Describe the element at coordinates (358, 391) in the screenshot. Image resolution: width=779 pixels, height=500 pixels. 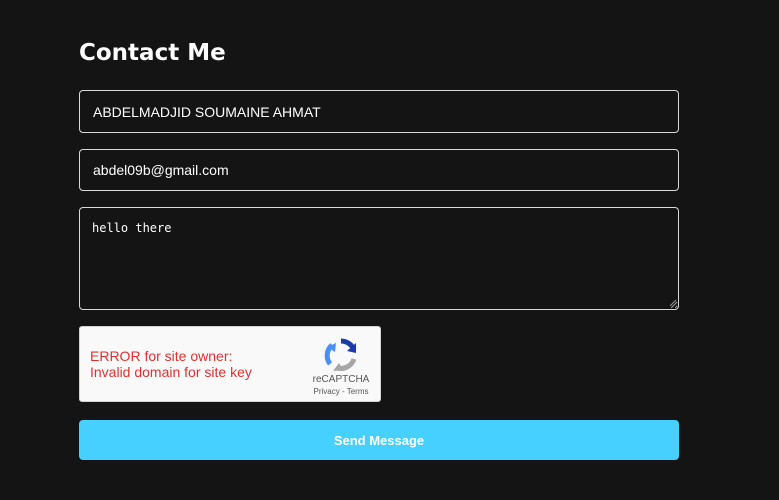
I see `recaptcha-terms-link: Terms` at that location.